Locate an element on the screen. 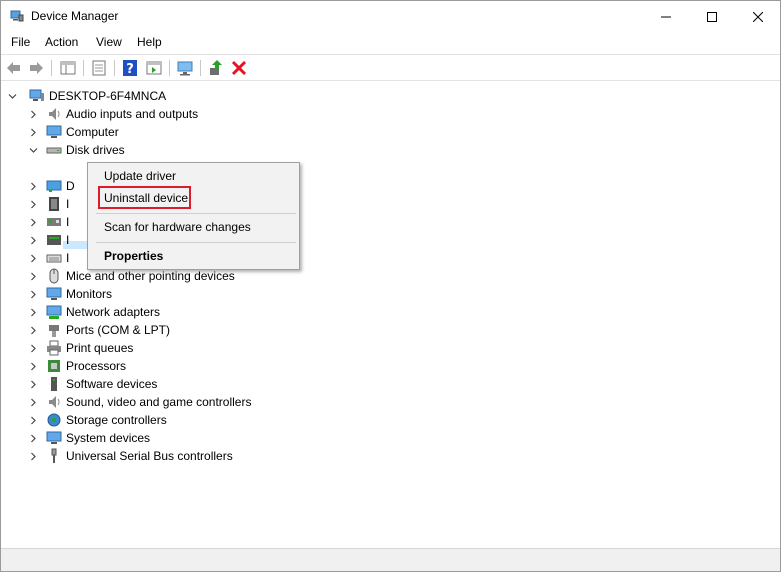 This screenshot has height=572, width=781. tree-root: DESKTOP-6F4MNCA is located at coordinates (87, 96).